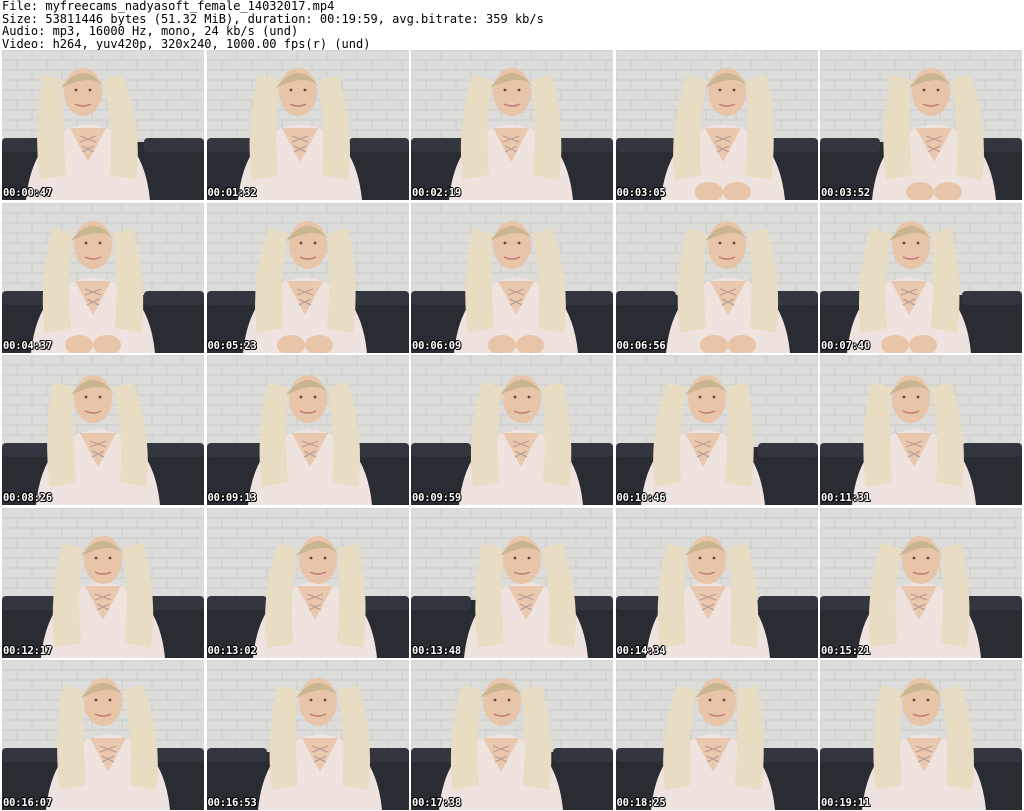 The image size is (1024, 811). What do you see at coordinates (27, 498) in the screenshot?
I see `frame-timestamp: 00:08:26` at bounding box center [27, 498].